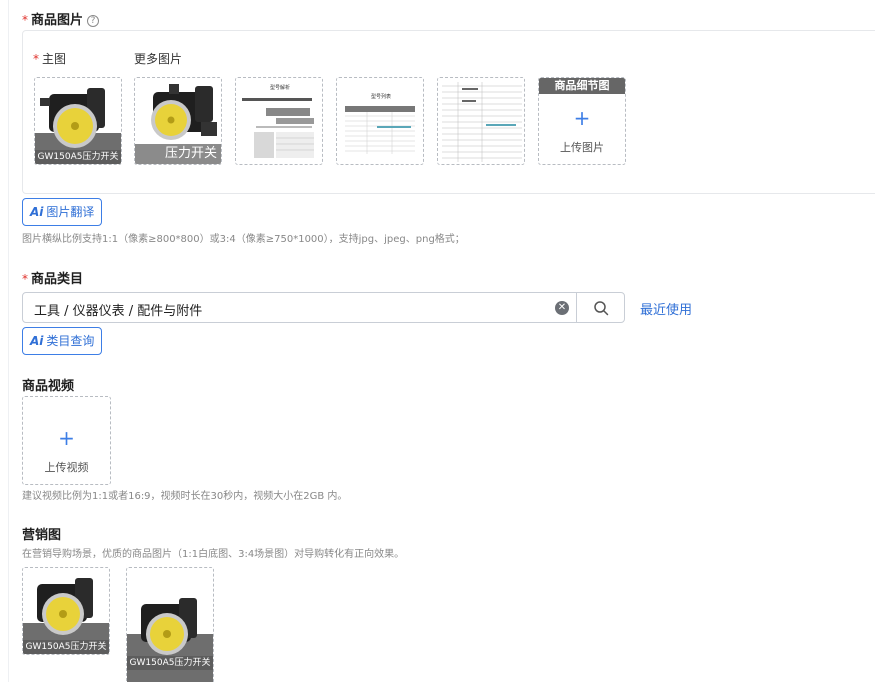  Describe the element at coordinates (381, 96) in the screenshot. I see `doc-title: 型号列表` at that location.